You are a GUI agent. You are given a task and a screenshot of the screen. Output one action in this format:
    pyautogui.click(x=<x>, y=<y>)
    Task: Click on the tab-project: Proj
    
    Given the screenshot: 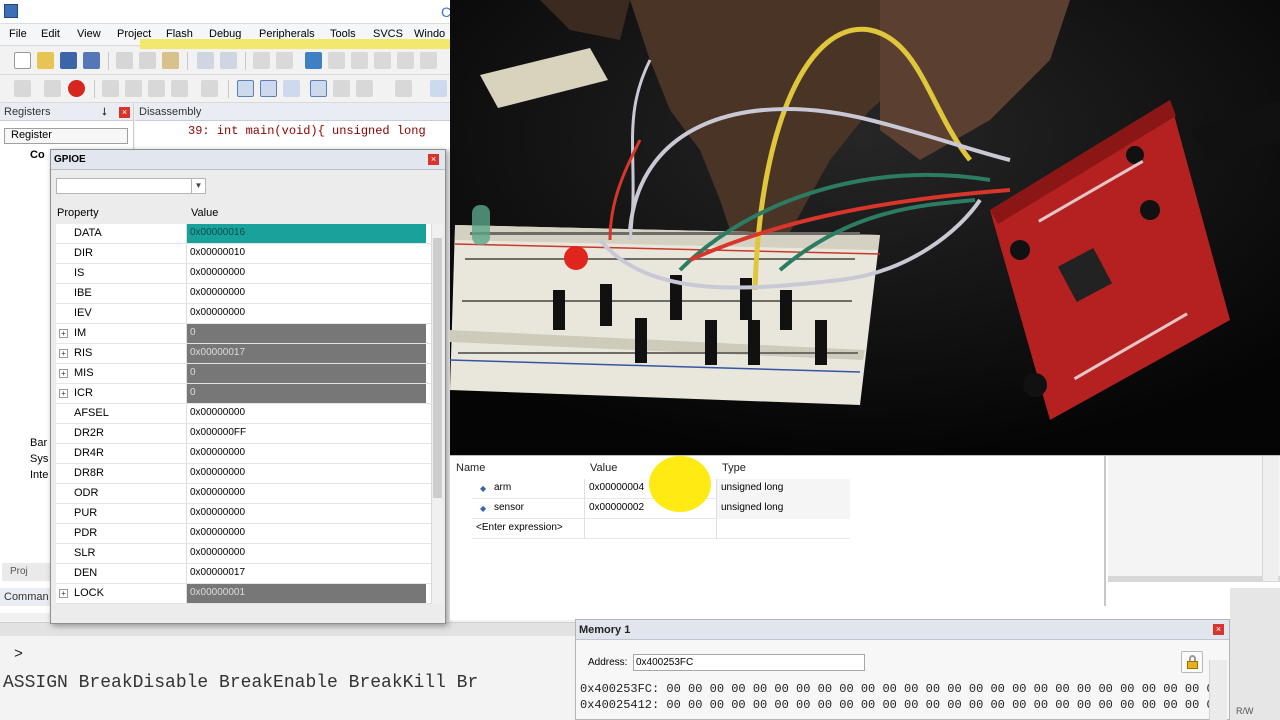 What is the action you would take?
    pyautogui.click(x=26, y=572)
    